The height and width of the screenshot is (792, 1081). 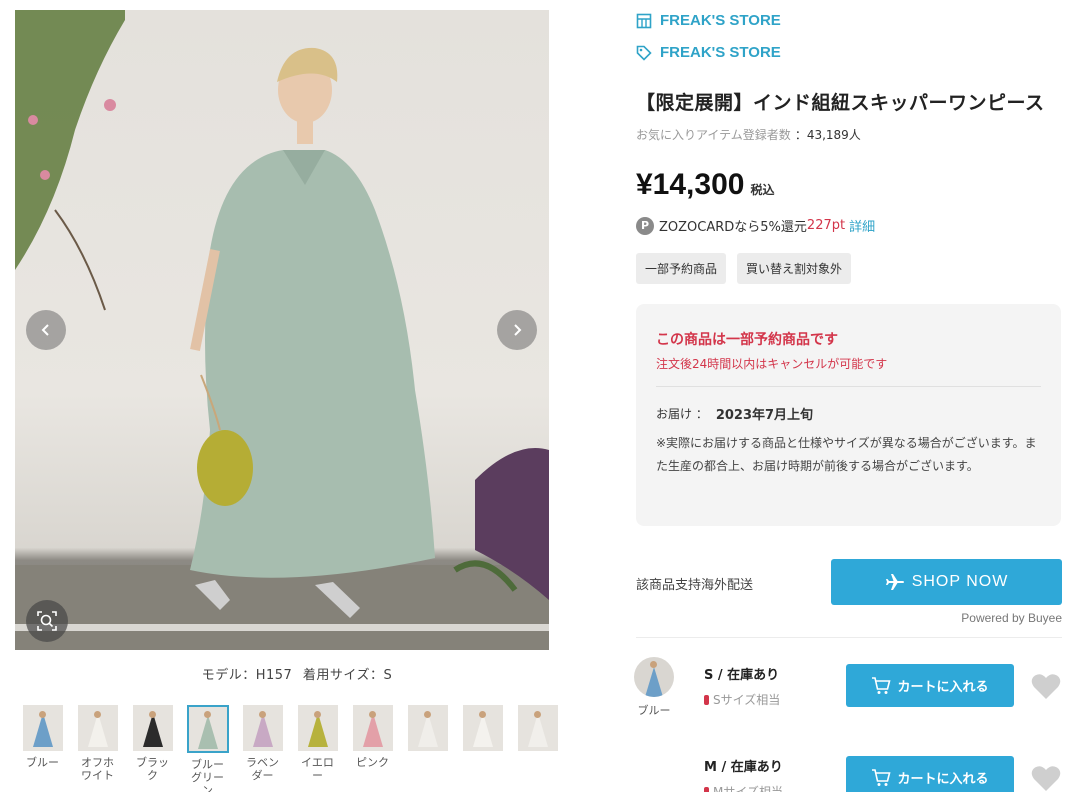 I want to click on color-thumbnail: ラベンダー, so click(x=262, y=748).